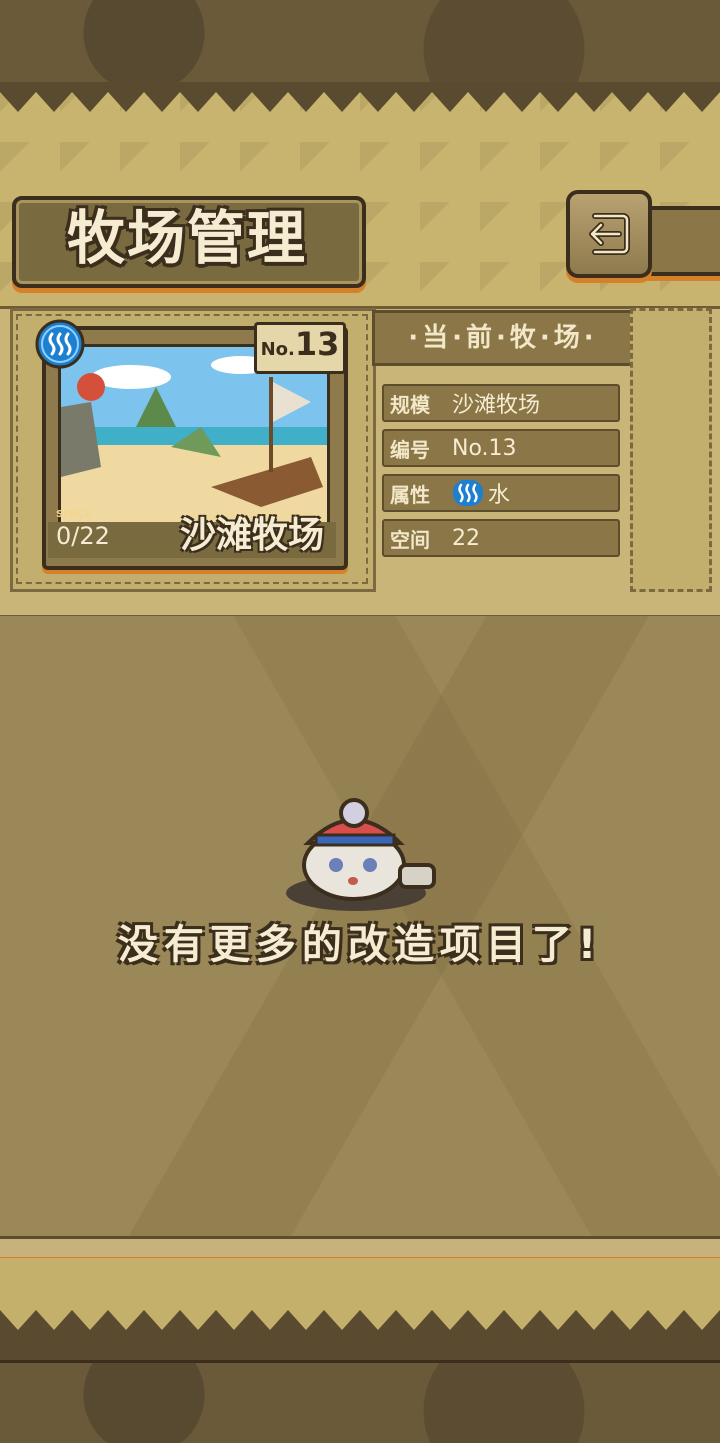 This screenshot has width=720, height=1443. Describe the element at coordinates (186, 238) in the screenshot. I see `page-title: 牧场管理` at that location.